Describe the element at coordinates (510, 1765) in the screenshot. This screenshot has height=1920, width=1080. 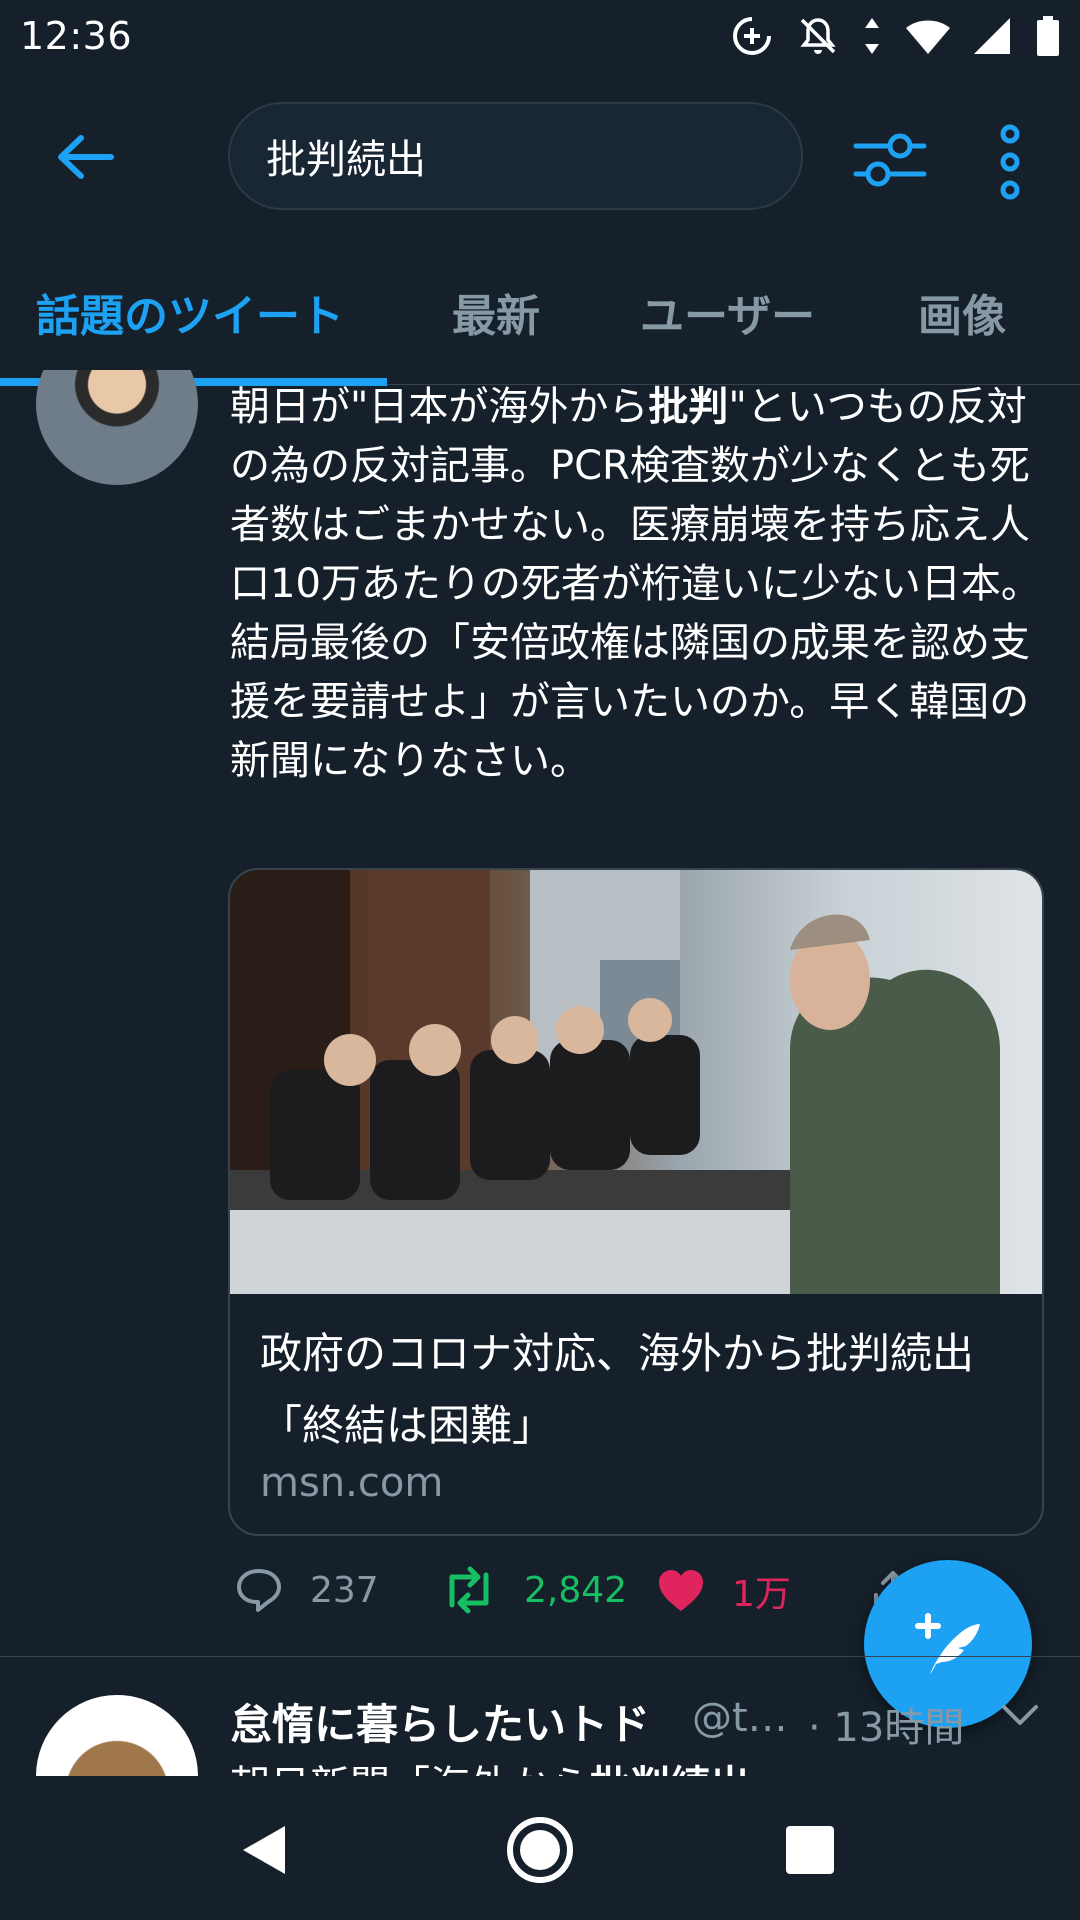
I see `tweet-2-text: 朝日新聞「海外から批判続出」` at that location.